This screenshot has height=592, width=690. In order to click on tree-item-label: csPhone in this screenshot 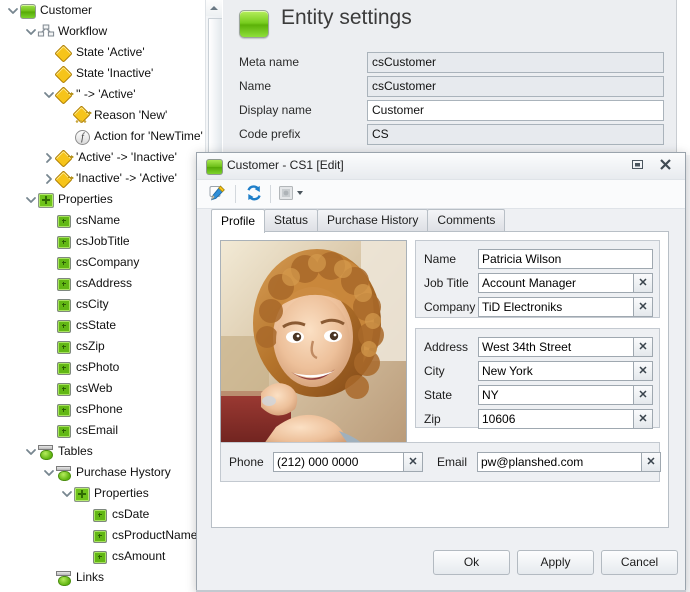, I will do `click(99, 409)`.